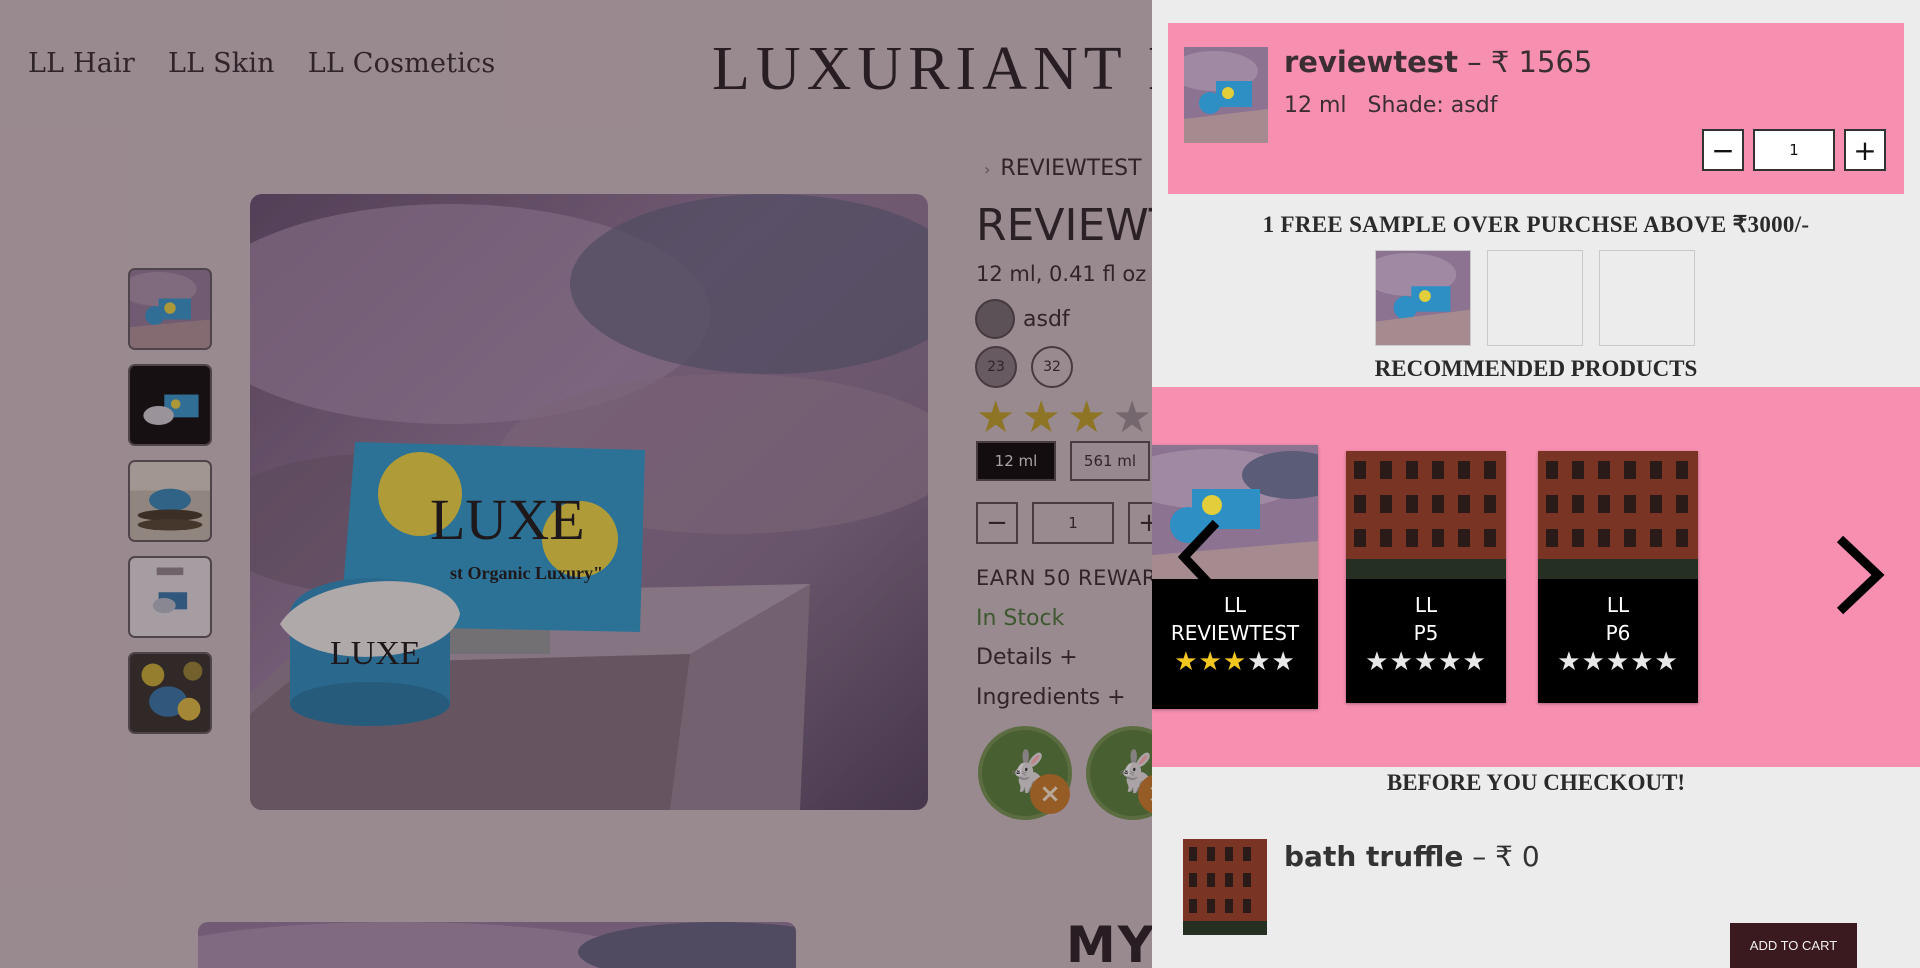 The height and width of the screenshot is (968, 1920). I want to click on cart-item-image, so click(1226, 95).